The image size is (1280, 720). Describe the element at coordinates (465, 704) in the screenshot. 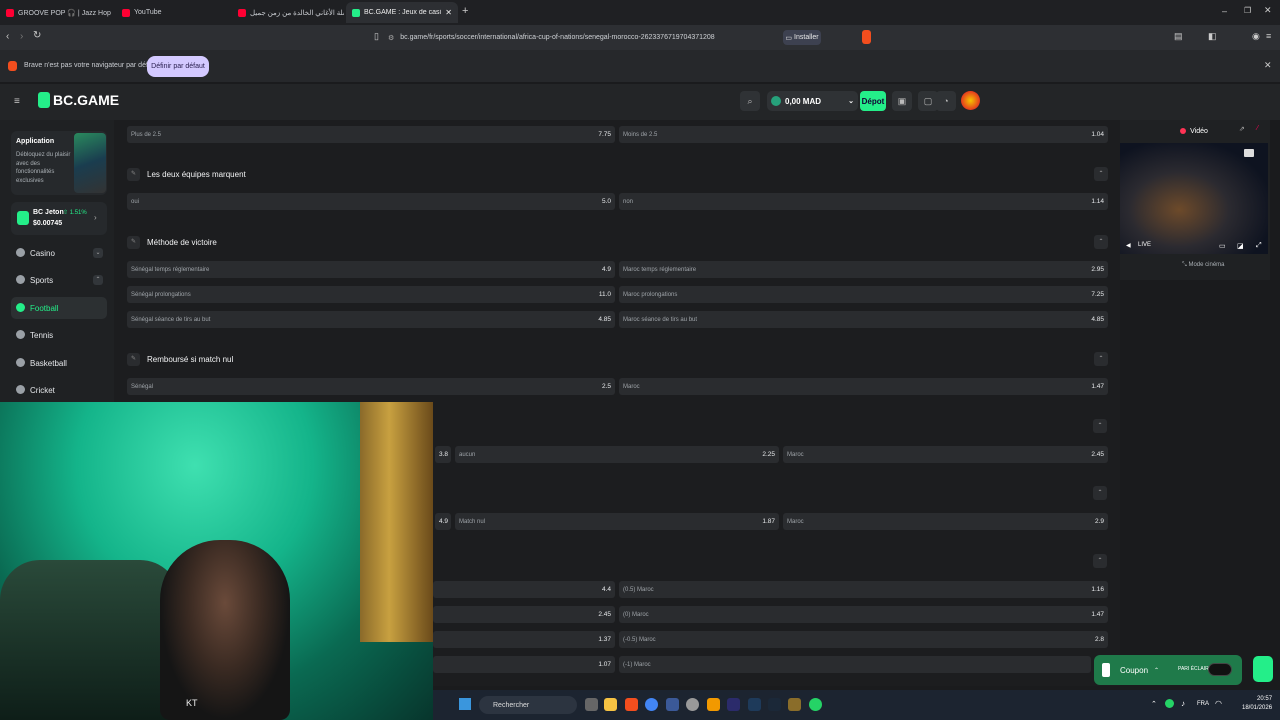

I see `windows-start-icon` at that location.